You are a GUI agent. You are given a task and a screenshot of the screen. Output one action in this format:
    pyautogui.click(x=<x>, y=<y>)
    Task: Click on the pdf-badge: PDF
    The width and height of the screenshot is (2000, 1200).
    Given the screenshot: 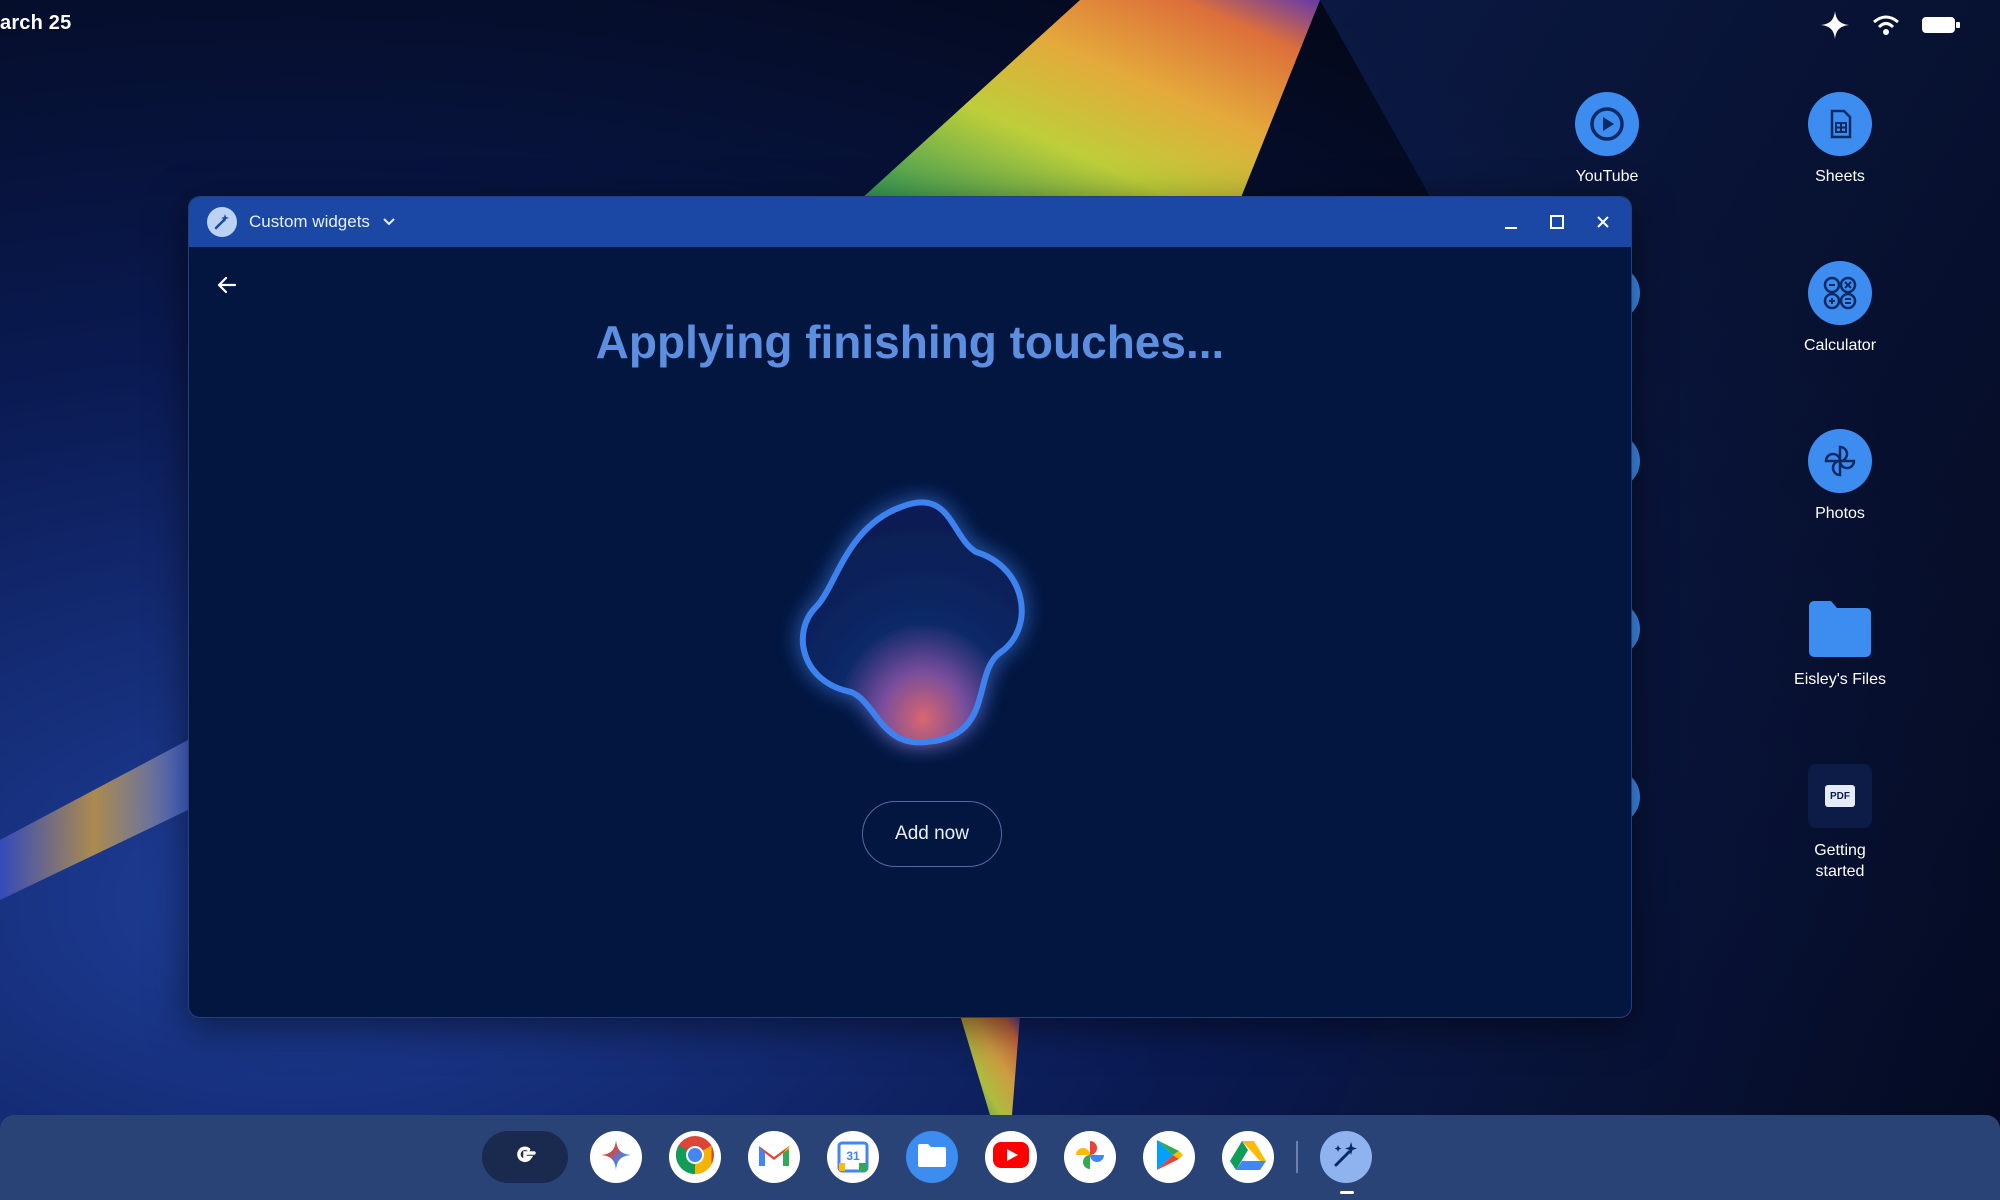 What is the action you would take?
    pyautogui.click(x=1840, y=796)
    